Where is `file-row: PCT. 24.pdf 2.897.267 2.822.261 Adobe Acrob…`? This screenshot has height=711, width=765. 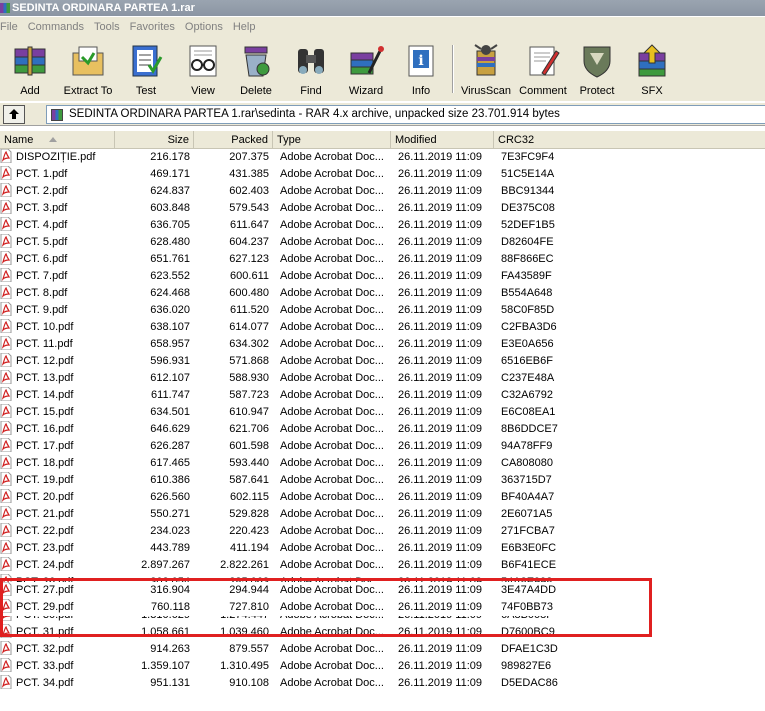 file-row: PCT. 24.pdf 2.897.267 2.822.261 Adobe Acrob… is located at coordinates (382, 565).